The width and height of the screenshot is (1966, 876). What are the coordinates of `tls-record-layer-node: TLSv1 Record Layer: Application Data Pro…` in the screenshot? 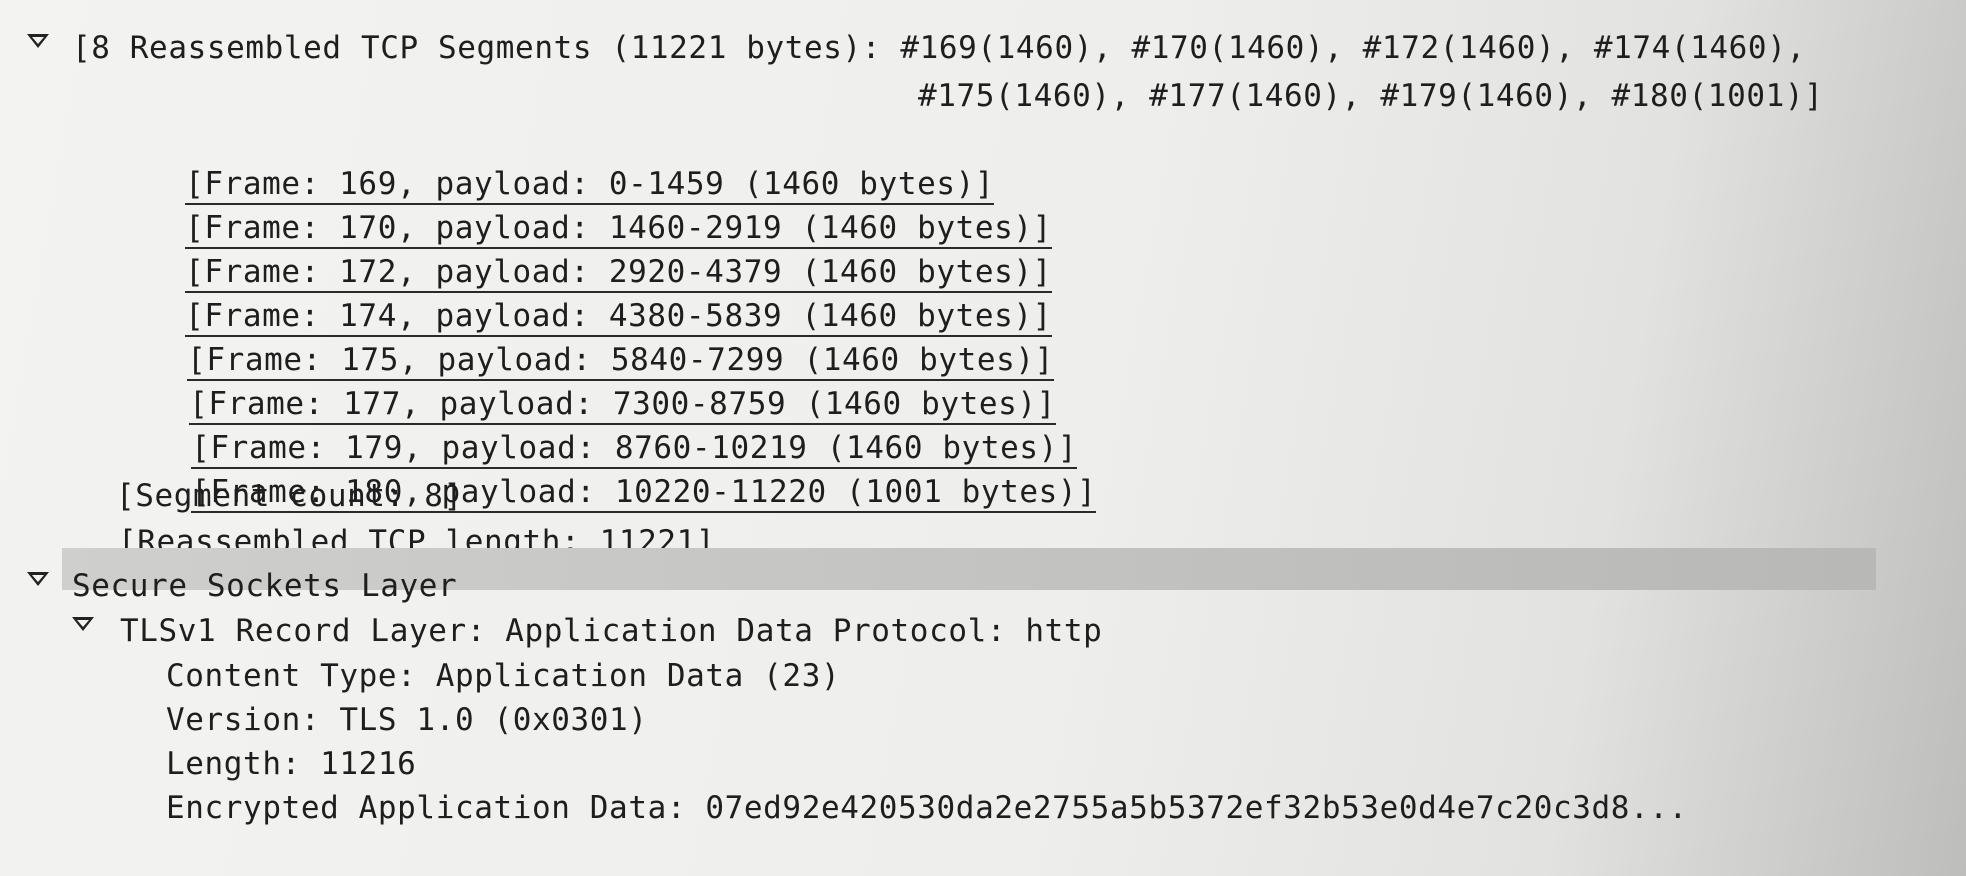 It's located at (611, 631).